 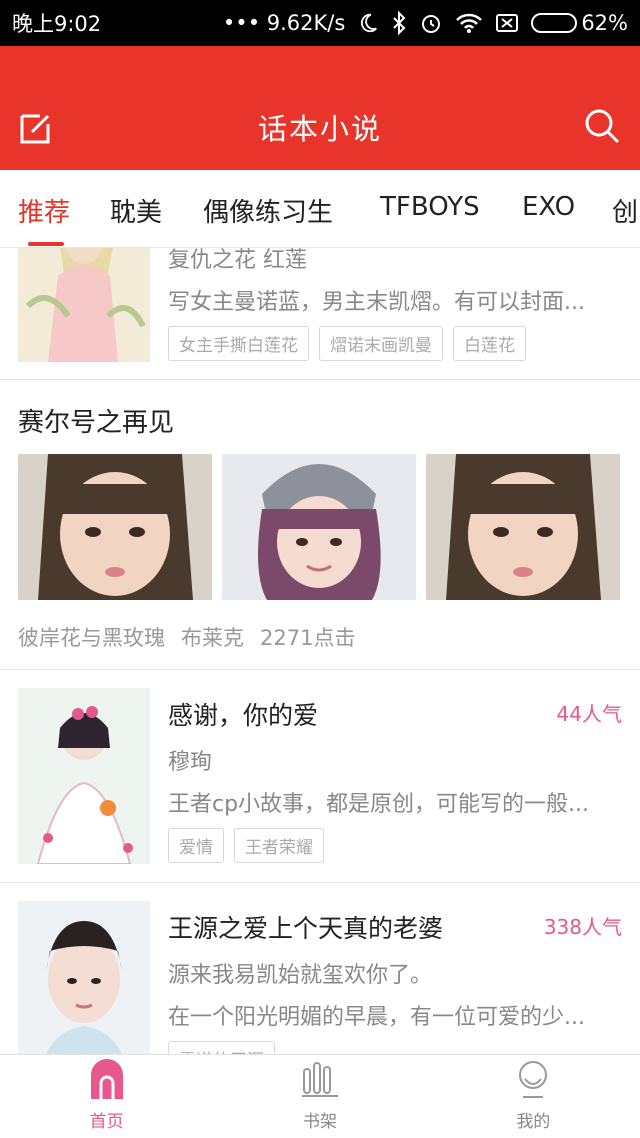 What do you see at coordinates (604, 23) in the screenshot?
I see `battery-percent: 62%` at bounding box center [604, 23].